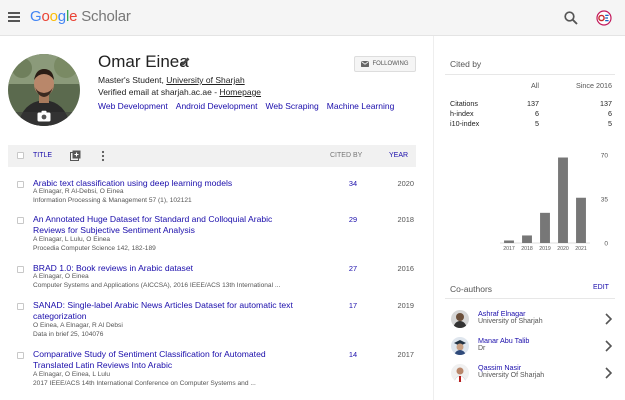 This screenshot has width=625, height=400. What do you see at coordinates (75, 155) in the screenshot?
I see `add-article-icon` at bounding box center [75, 155].